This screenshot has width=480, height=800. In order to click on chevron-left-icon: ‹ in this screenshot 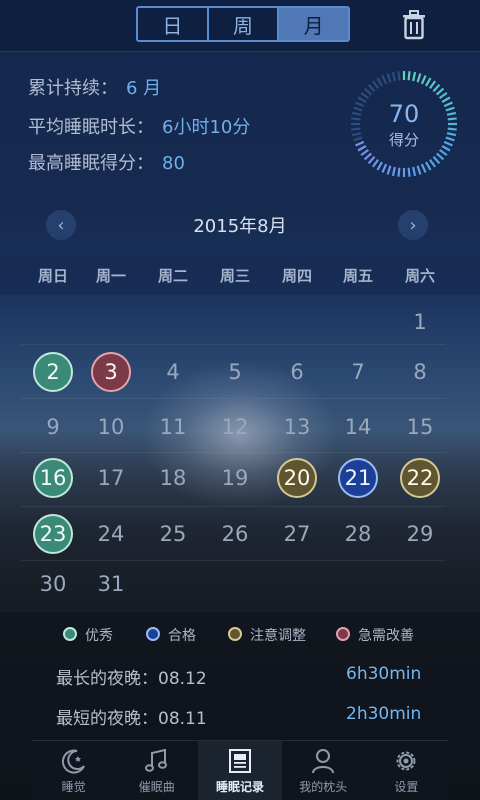, I will do `click(61, 225)`.